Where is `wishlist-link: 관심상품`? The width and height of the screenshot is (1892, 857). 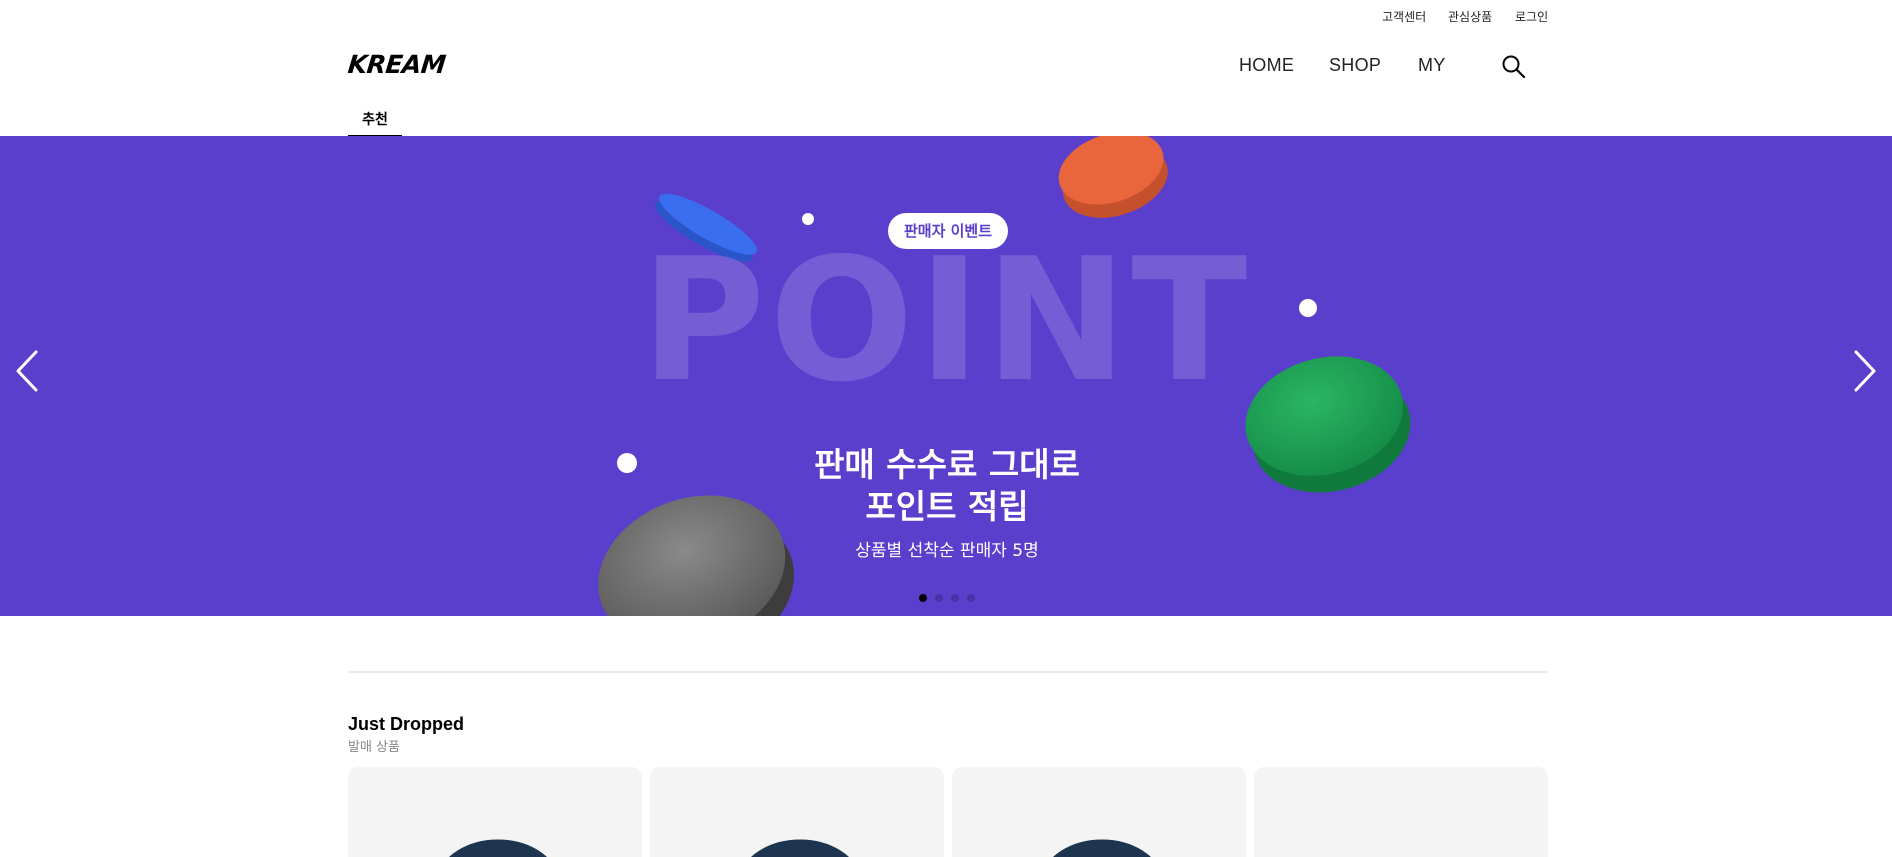
wishlist-link: 관심상품 is located at coordinates (1470, 16).